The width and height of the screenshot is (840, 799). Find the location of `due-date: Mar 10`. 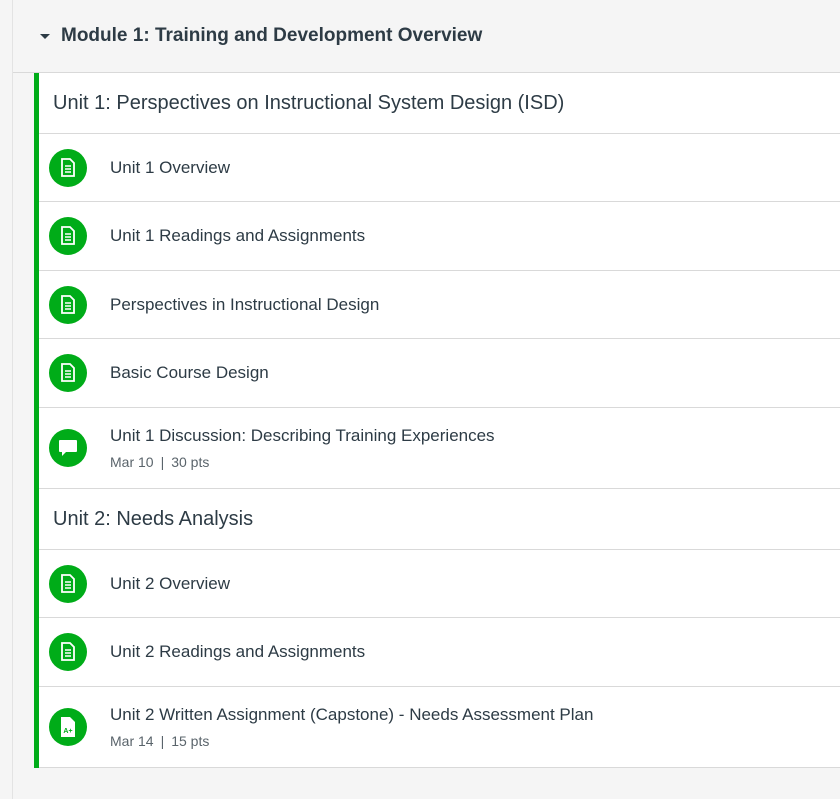

due-date: Mar 10 is located at coordinates (132, 462).